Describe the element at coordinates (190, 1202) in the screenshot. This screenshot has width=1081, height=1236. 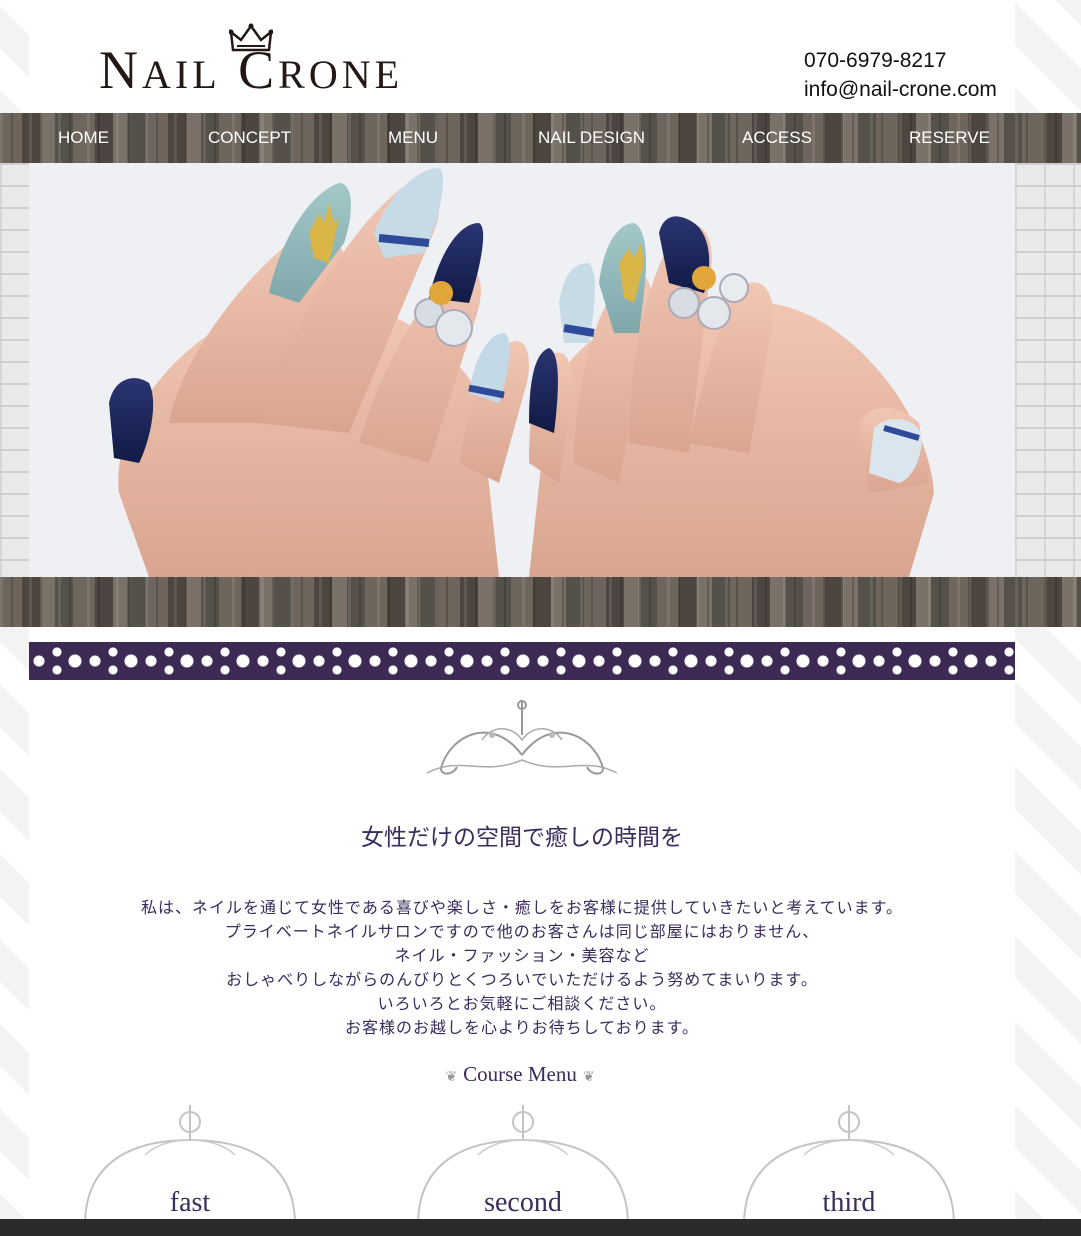
I see `course-label: fast` at that location.